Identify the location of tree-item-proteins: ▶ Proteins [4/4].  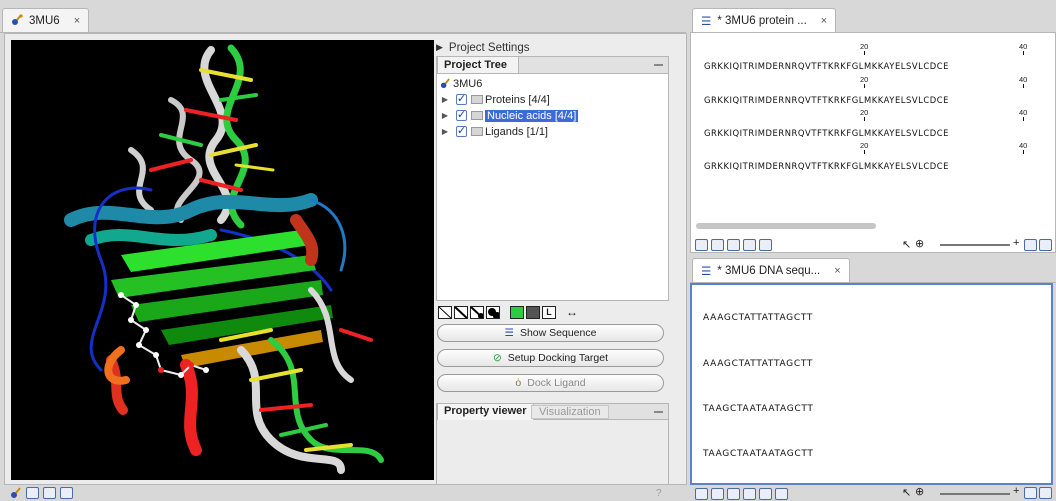
(495, 99).